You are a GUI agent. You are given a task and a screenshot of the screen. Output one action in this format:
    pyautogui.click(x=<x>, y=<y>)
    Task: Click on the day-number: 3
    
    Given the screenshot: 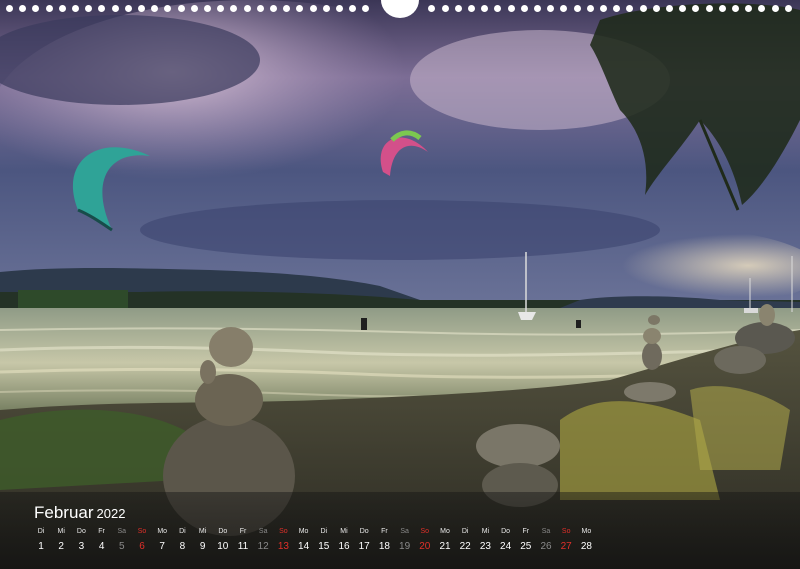 What is the action you would take?
    pyautogui.click(x=81, y=546)
    